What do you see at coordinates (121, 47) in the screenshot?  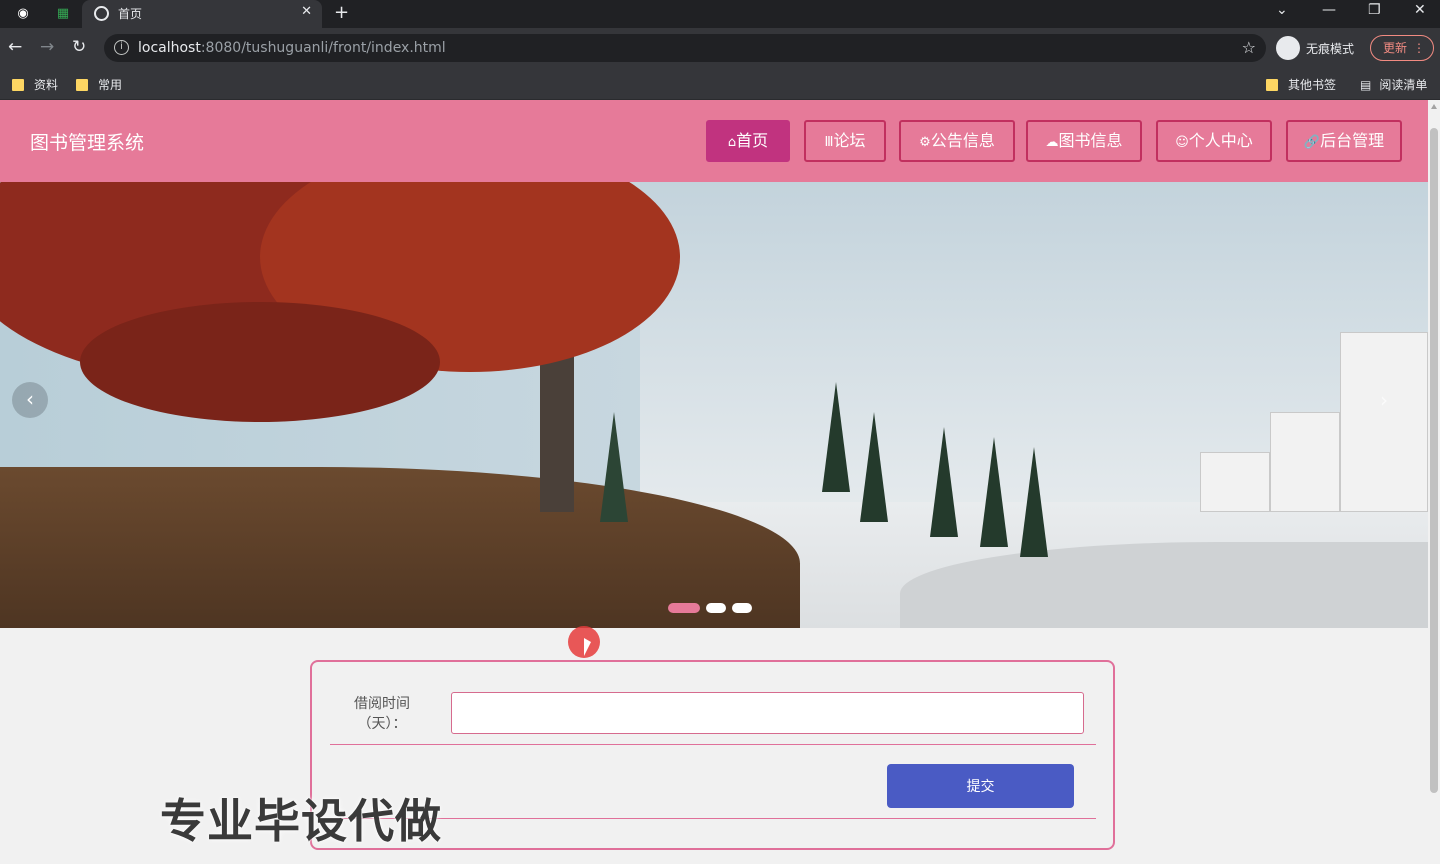 I see `info-icon: i` at bounding box center [121, 47].